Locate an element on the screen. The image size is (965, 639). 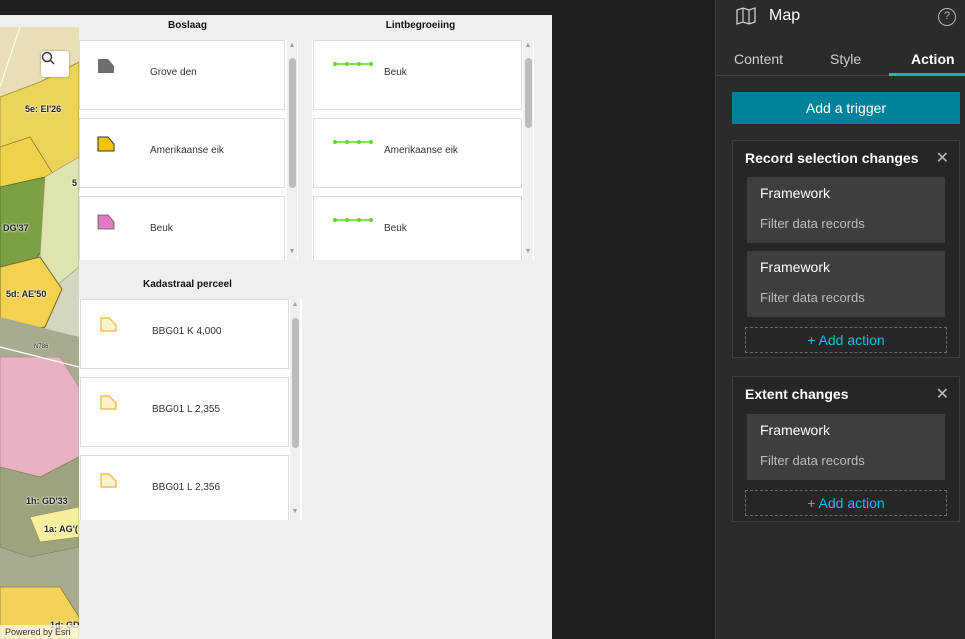
trigger-title: Record selection changes is located at coordinates (832, 158).